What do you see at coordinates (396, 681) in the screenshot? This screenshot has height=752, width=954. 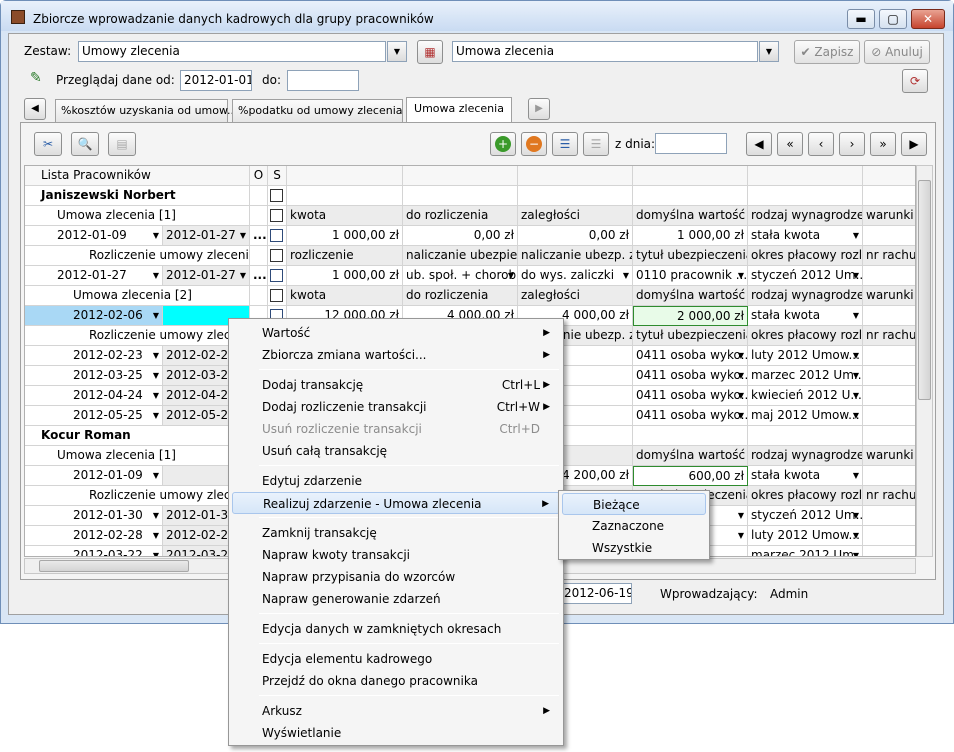 I see `menu-item-przejdź-do-okna-danego-pracownika: Przejdź do okna danego pracownika` at bounding box center [396, 681].